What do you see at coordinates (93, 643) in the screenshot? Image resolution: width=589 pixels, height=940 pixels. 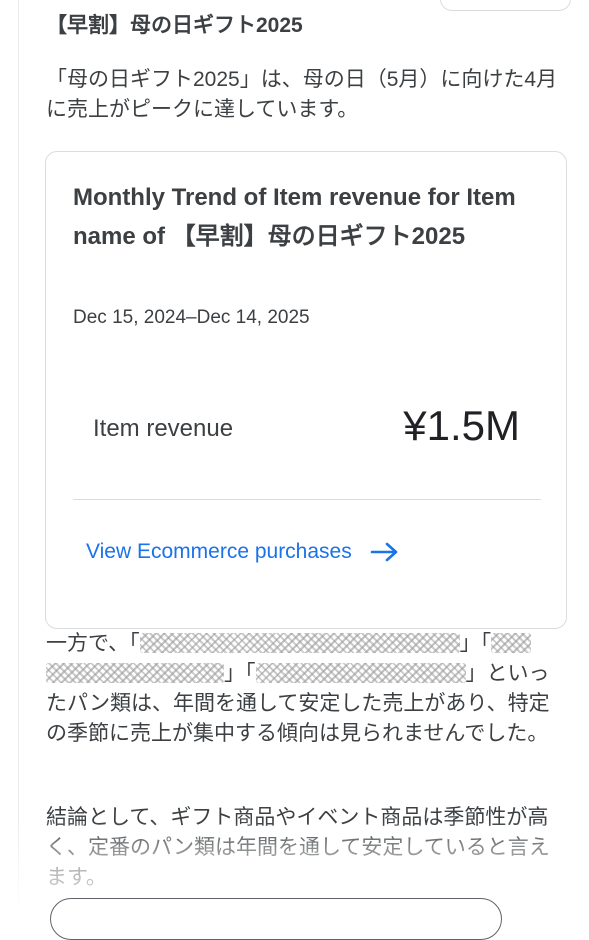 I see `paragraph-text: 一方で、「` at bounding box center [93, 643].